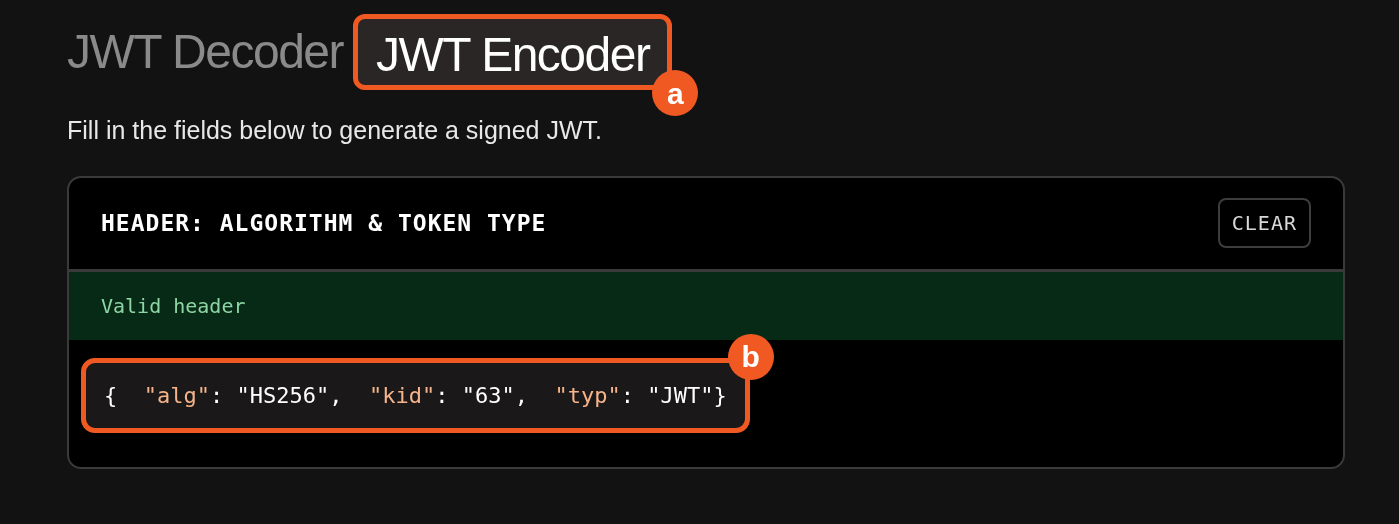 Image resolution: width=1399 pixels, height=524 pixels. Describe the element at coordinates (1264, 223) in the screenshot. I see `clear-button: CLEAR` at that location.